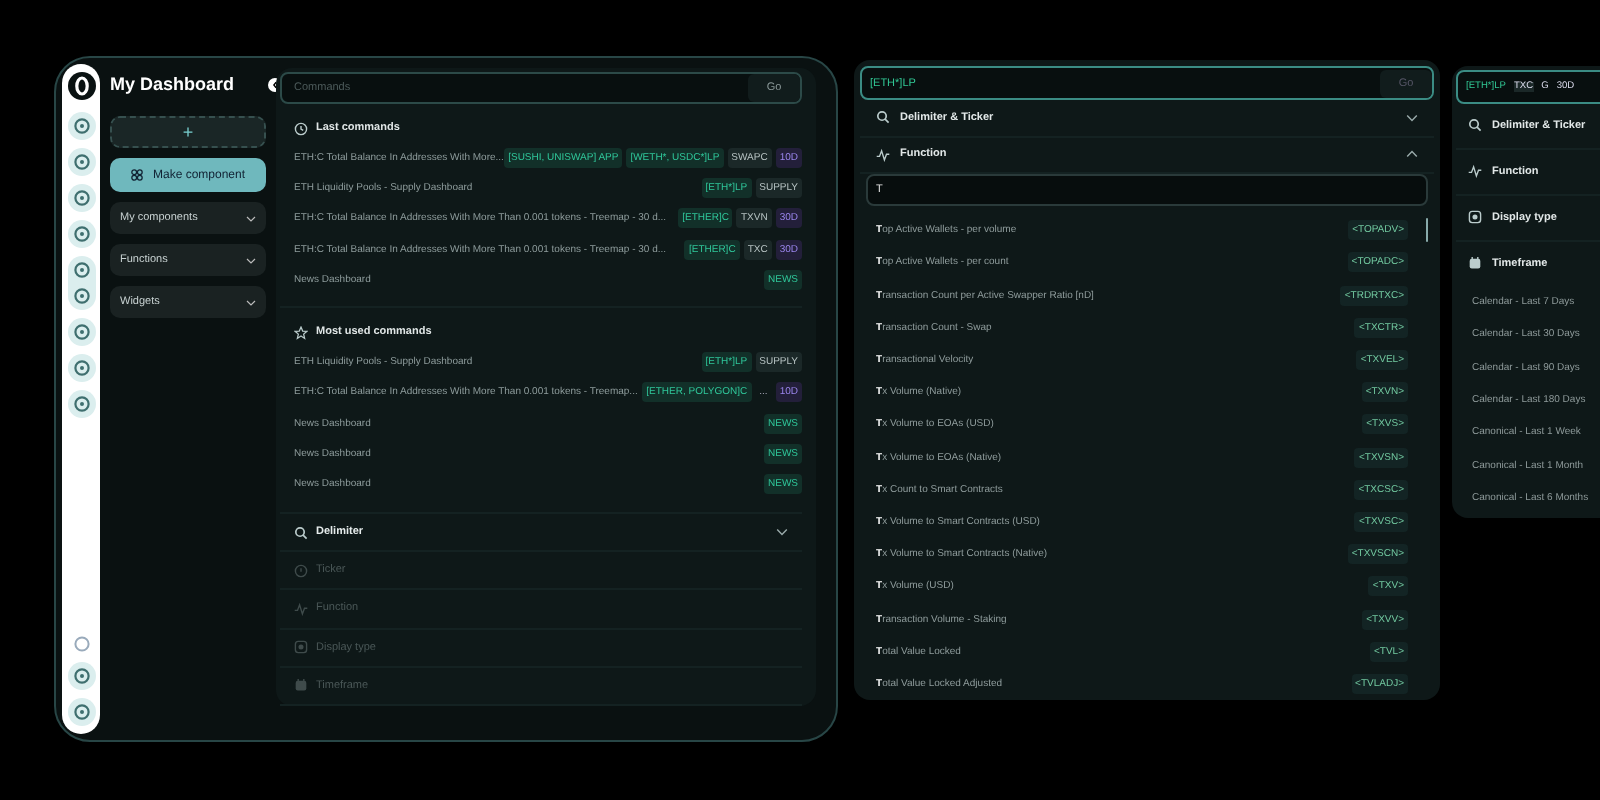 The image size is (1600, 800). Describe the element at coordinates (137, 175) in the screenshot. I see `grid-icon` at that location.